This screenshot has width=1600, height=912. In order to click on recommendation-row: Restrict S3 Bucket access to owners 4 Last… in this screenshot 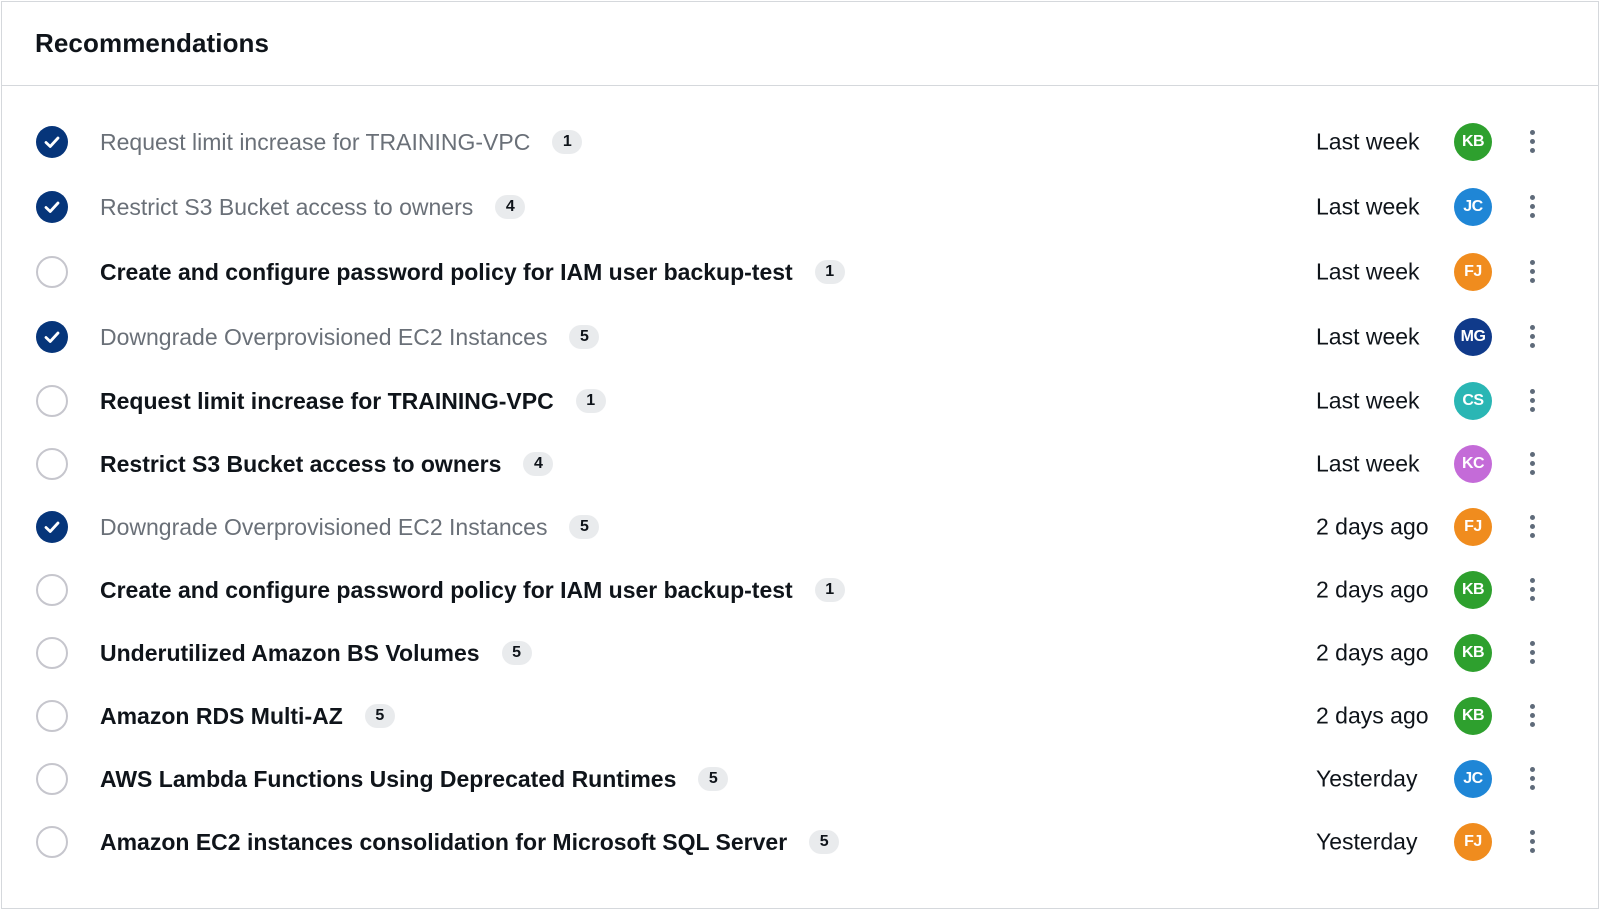, I will do `click(800, 206)`.